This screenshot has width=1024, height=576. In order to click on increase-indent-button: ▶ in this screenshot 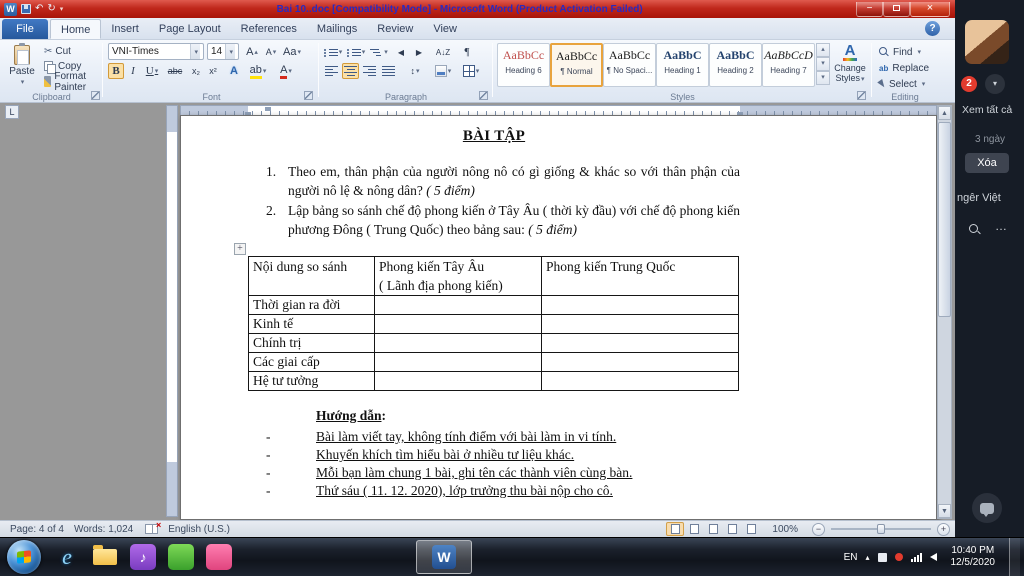, I will do `click(419, 52)`.